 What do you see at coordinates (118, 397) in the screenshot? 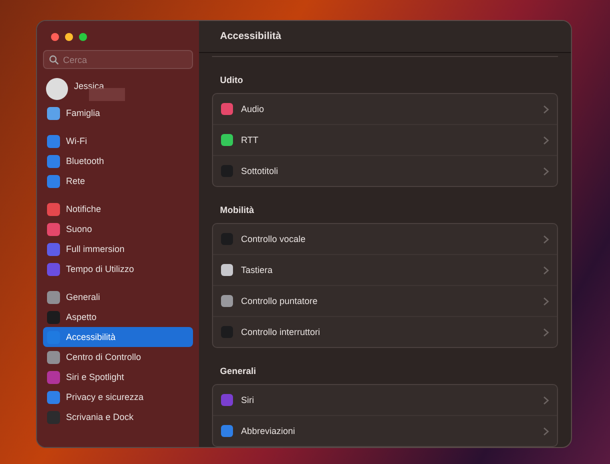
I see `sidebar-item: Privacy e sicurezza` at bounding box center [118, 397].